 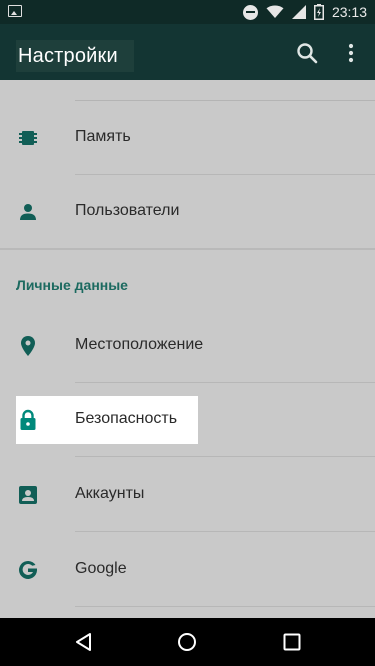 What do you see at coordinates (84, 642) in the screenshot?
I see `back-icon` at bounding box center [84, 642].